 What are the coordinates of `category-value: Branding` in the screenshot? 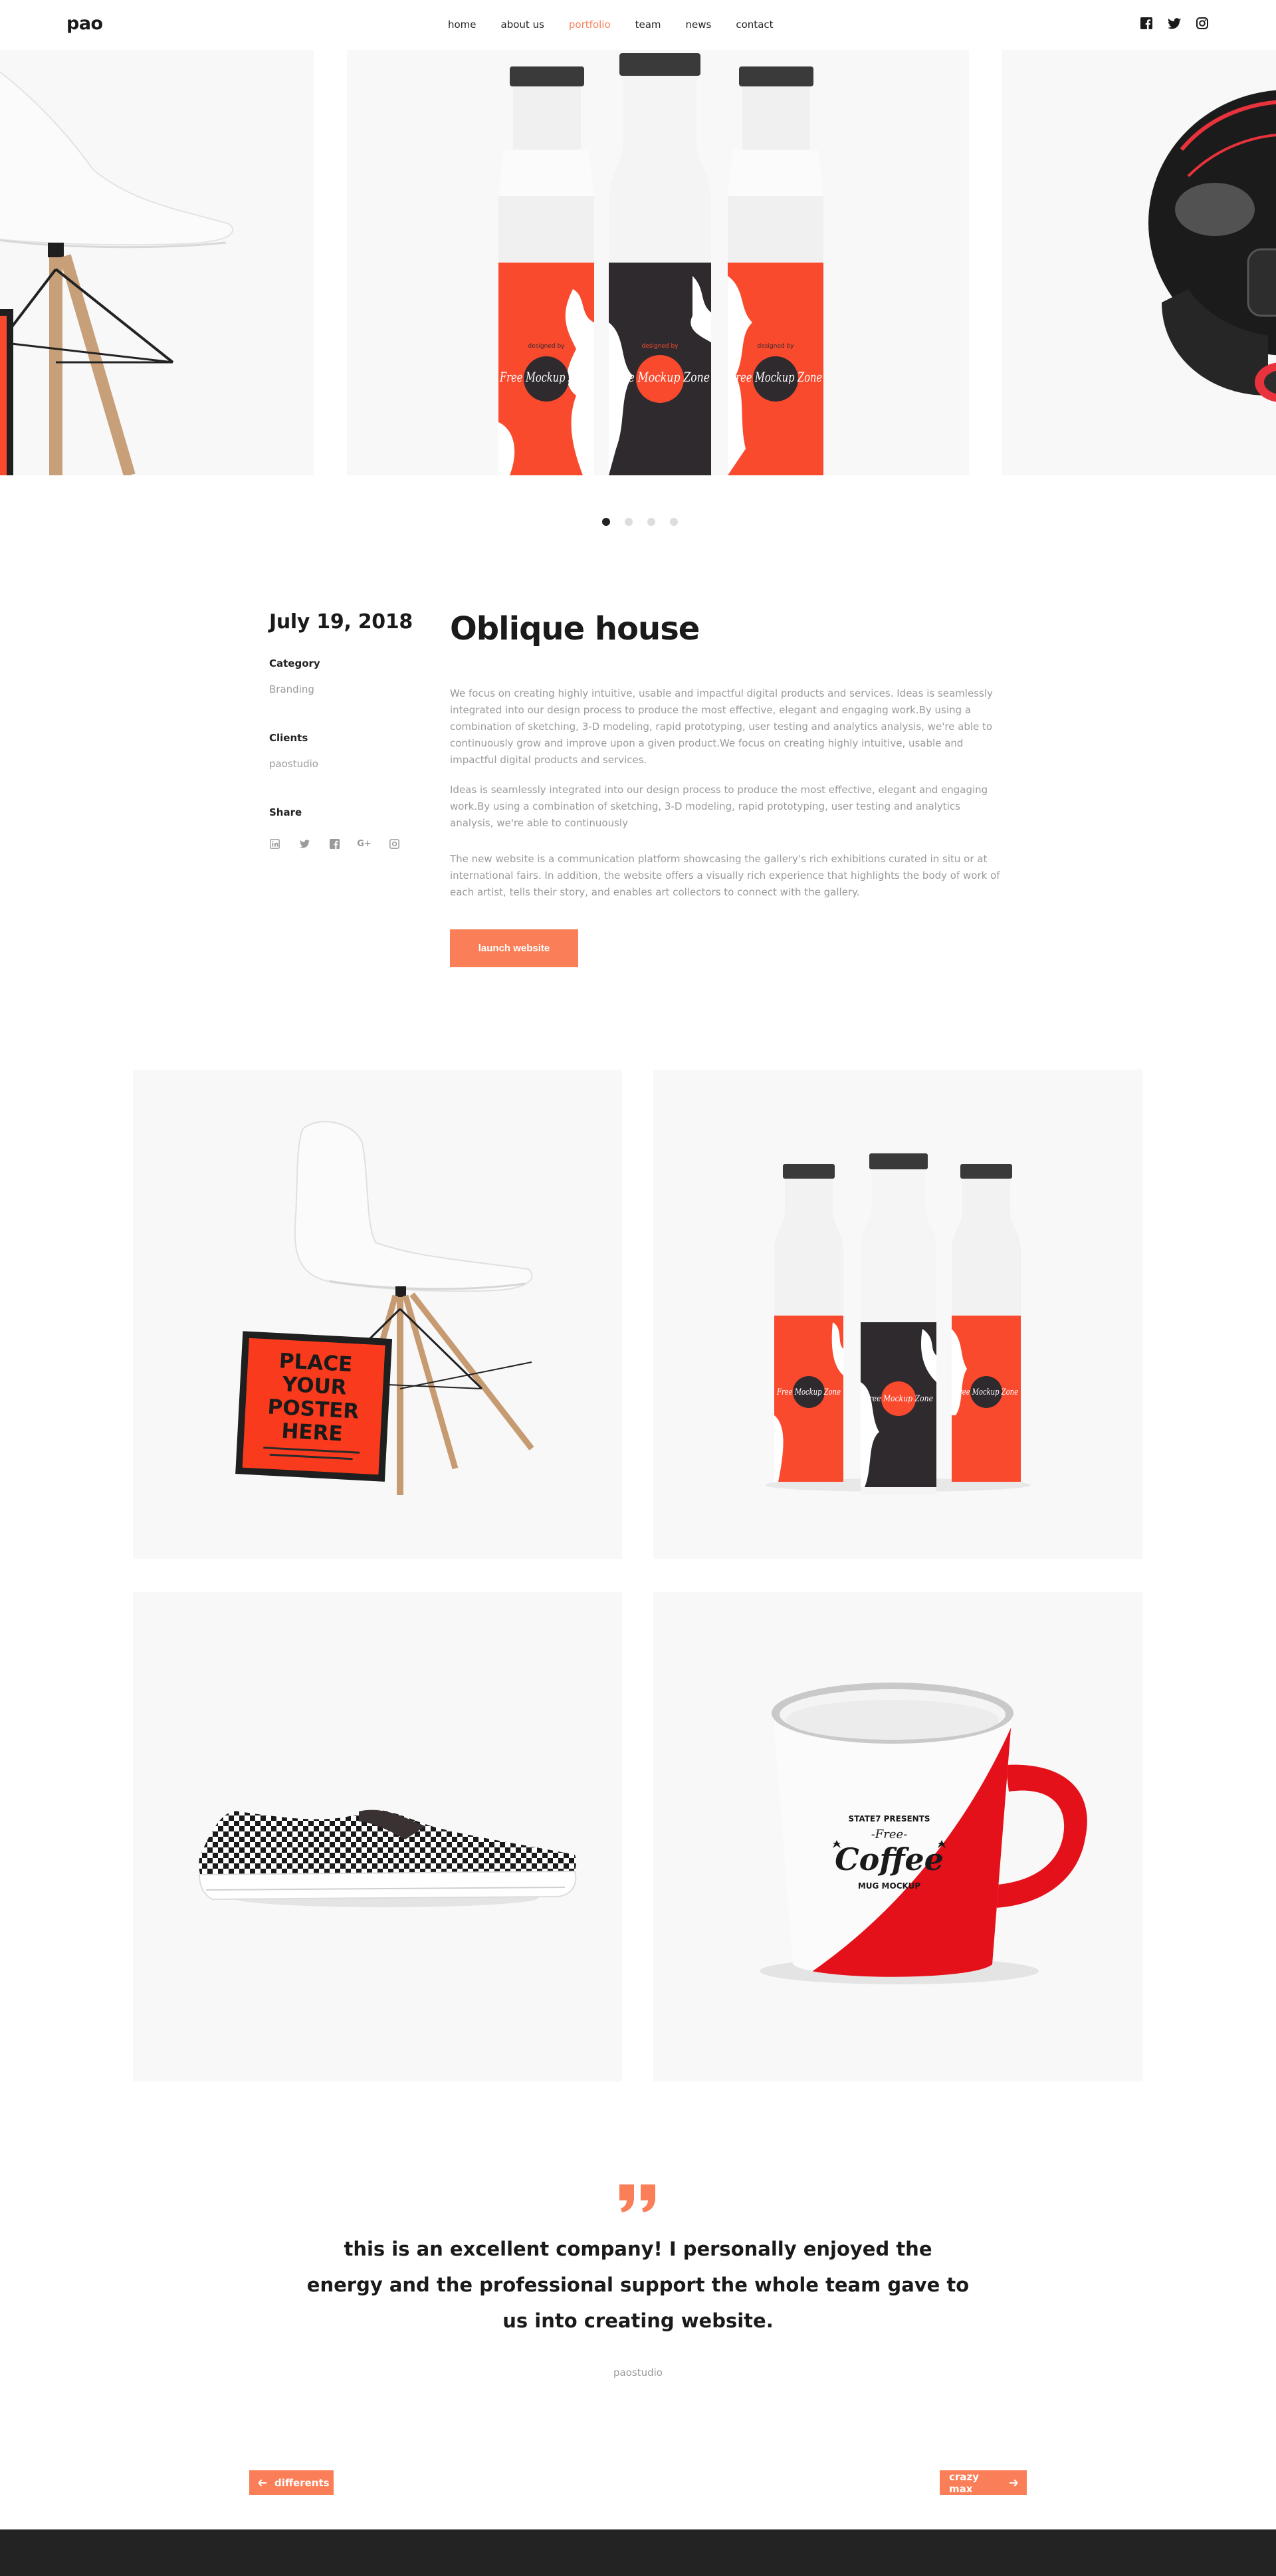 It's located at (291, 689).